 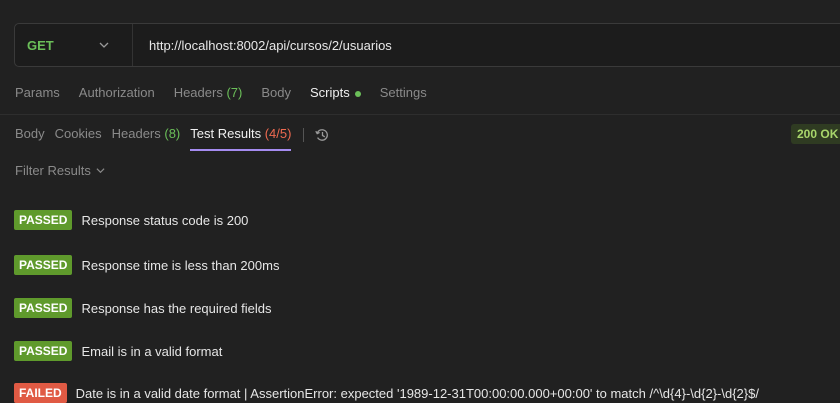 What do you see at coordinates (420, 114) in the screenshot?
I see `divider` at bounding box center [420, 114].